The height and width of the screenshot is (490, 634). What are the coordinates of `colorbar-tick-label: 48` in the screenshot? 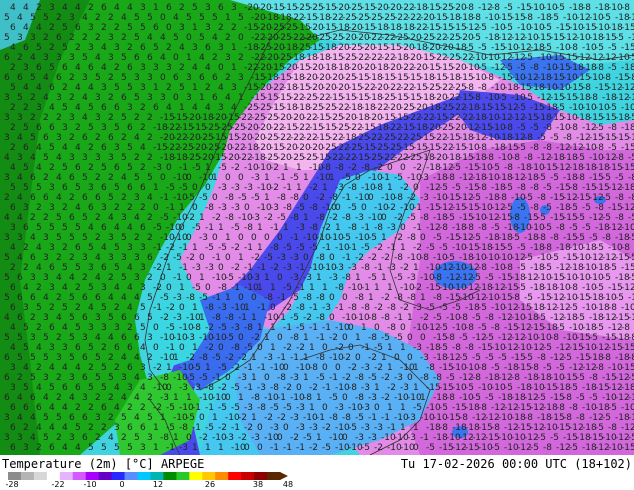 It's located at (288, 484).